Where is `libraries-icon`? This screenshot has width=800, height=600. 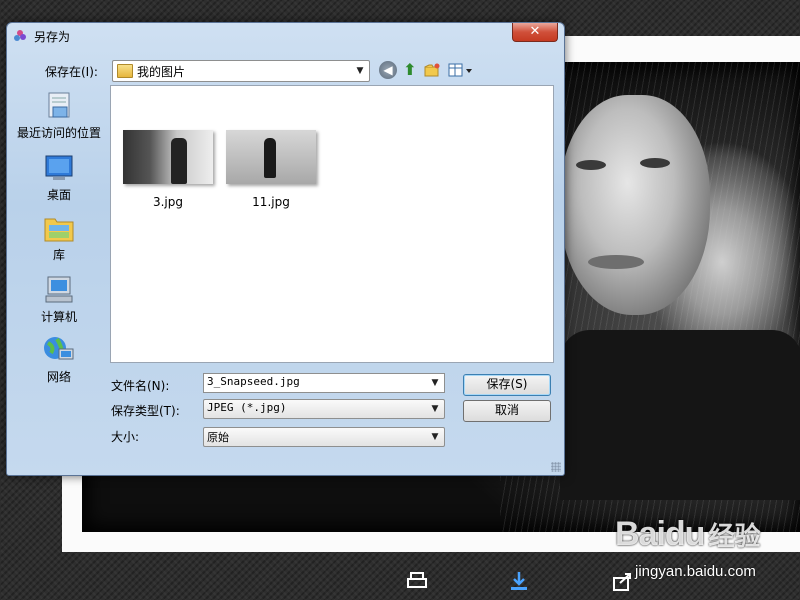
libraries-icon is located at coordinates (59, 230).